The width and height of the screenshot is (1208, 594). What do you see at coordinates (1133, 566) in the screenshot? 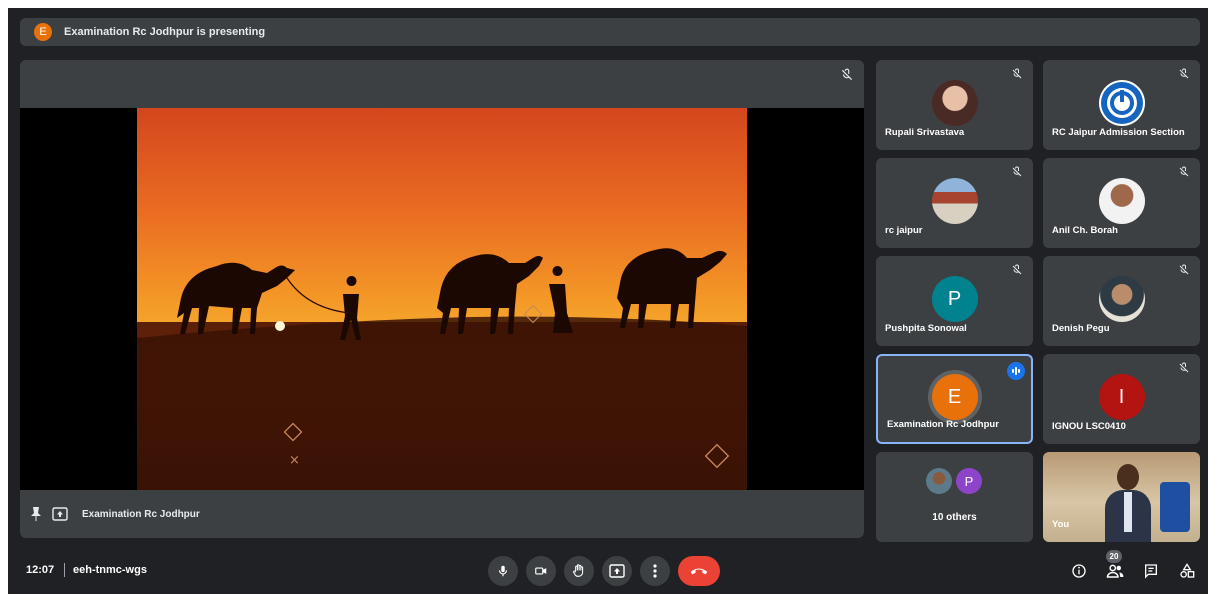
I see `meeting-tools: 20` at bounding box center [1133, 566].